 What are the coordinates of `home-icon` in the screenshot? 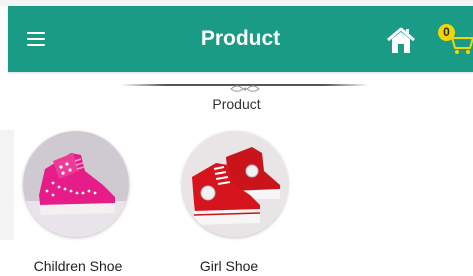 It's located at (401, 40).